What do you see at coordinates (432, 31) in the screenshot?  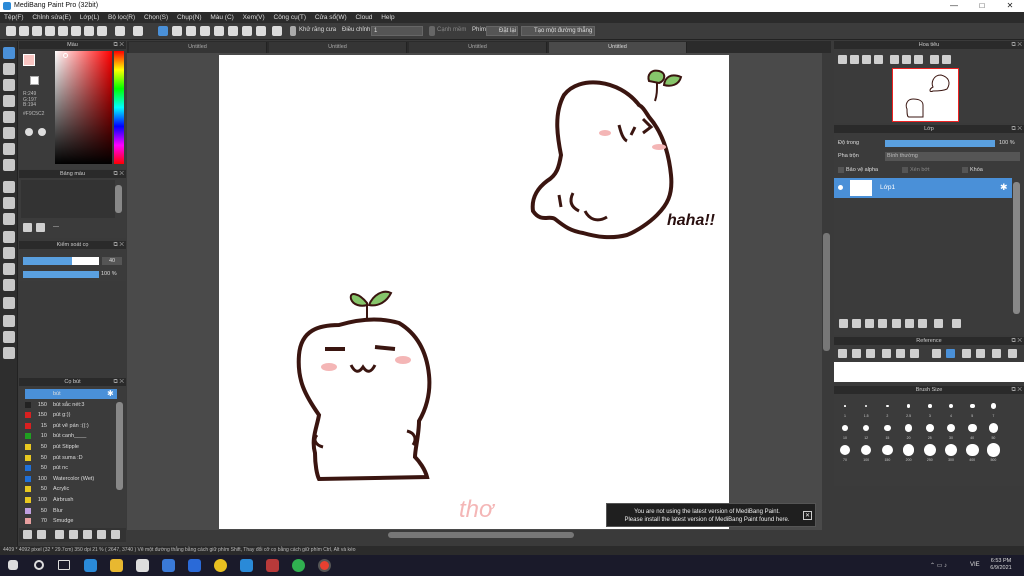 I see `edge-checkbox` at bounding box center [432, 31].